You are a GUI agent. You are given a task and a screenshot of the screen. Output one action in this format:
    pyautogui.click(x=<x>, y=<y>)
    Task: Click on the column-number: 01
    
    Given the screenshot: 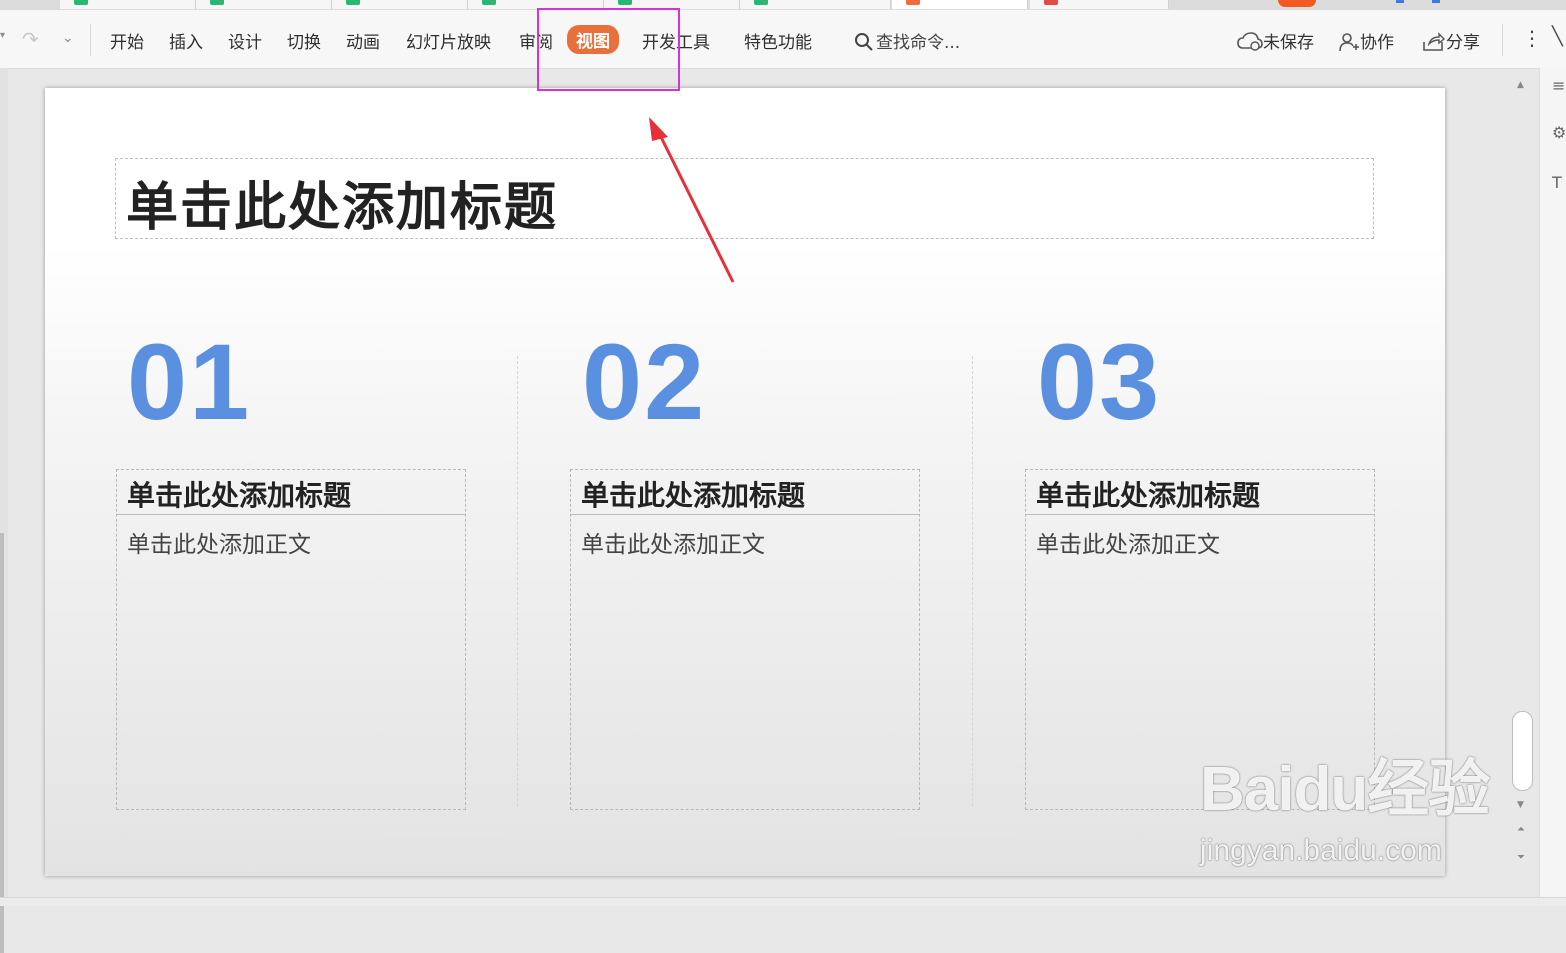 What is the action you would take?
    pyautogui.click(x=189, y=381)
    